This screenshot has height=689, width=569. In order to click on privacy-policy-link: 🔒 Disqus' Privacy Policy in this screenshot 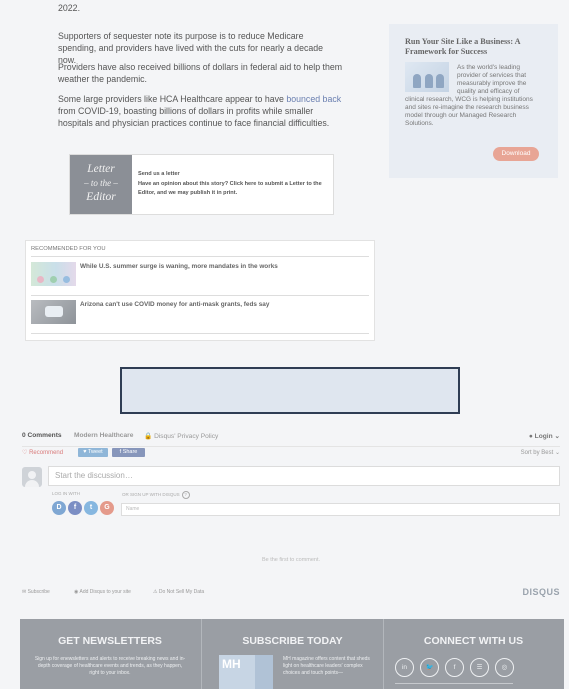, I will do `click(181, 436)`.